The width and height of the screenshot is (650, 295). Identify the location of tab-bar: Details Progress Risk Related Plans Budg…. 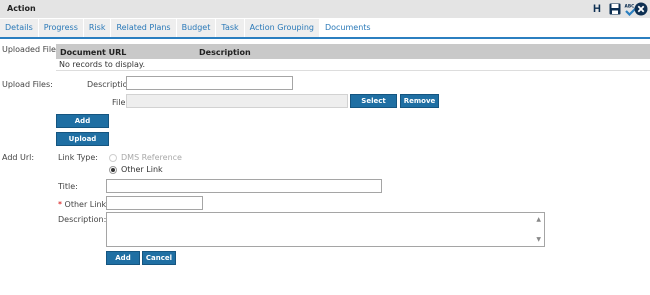
(188, 28).